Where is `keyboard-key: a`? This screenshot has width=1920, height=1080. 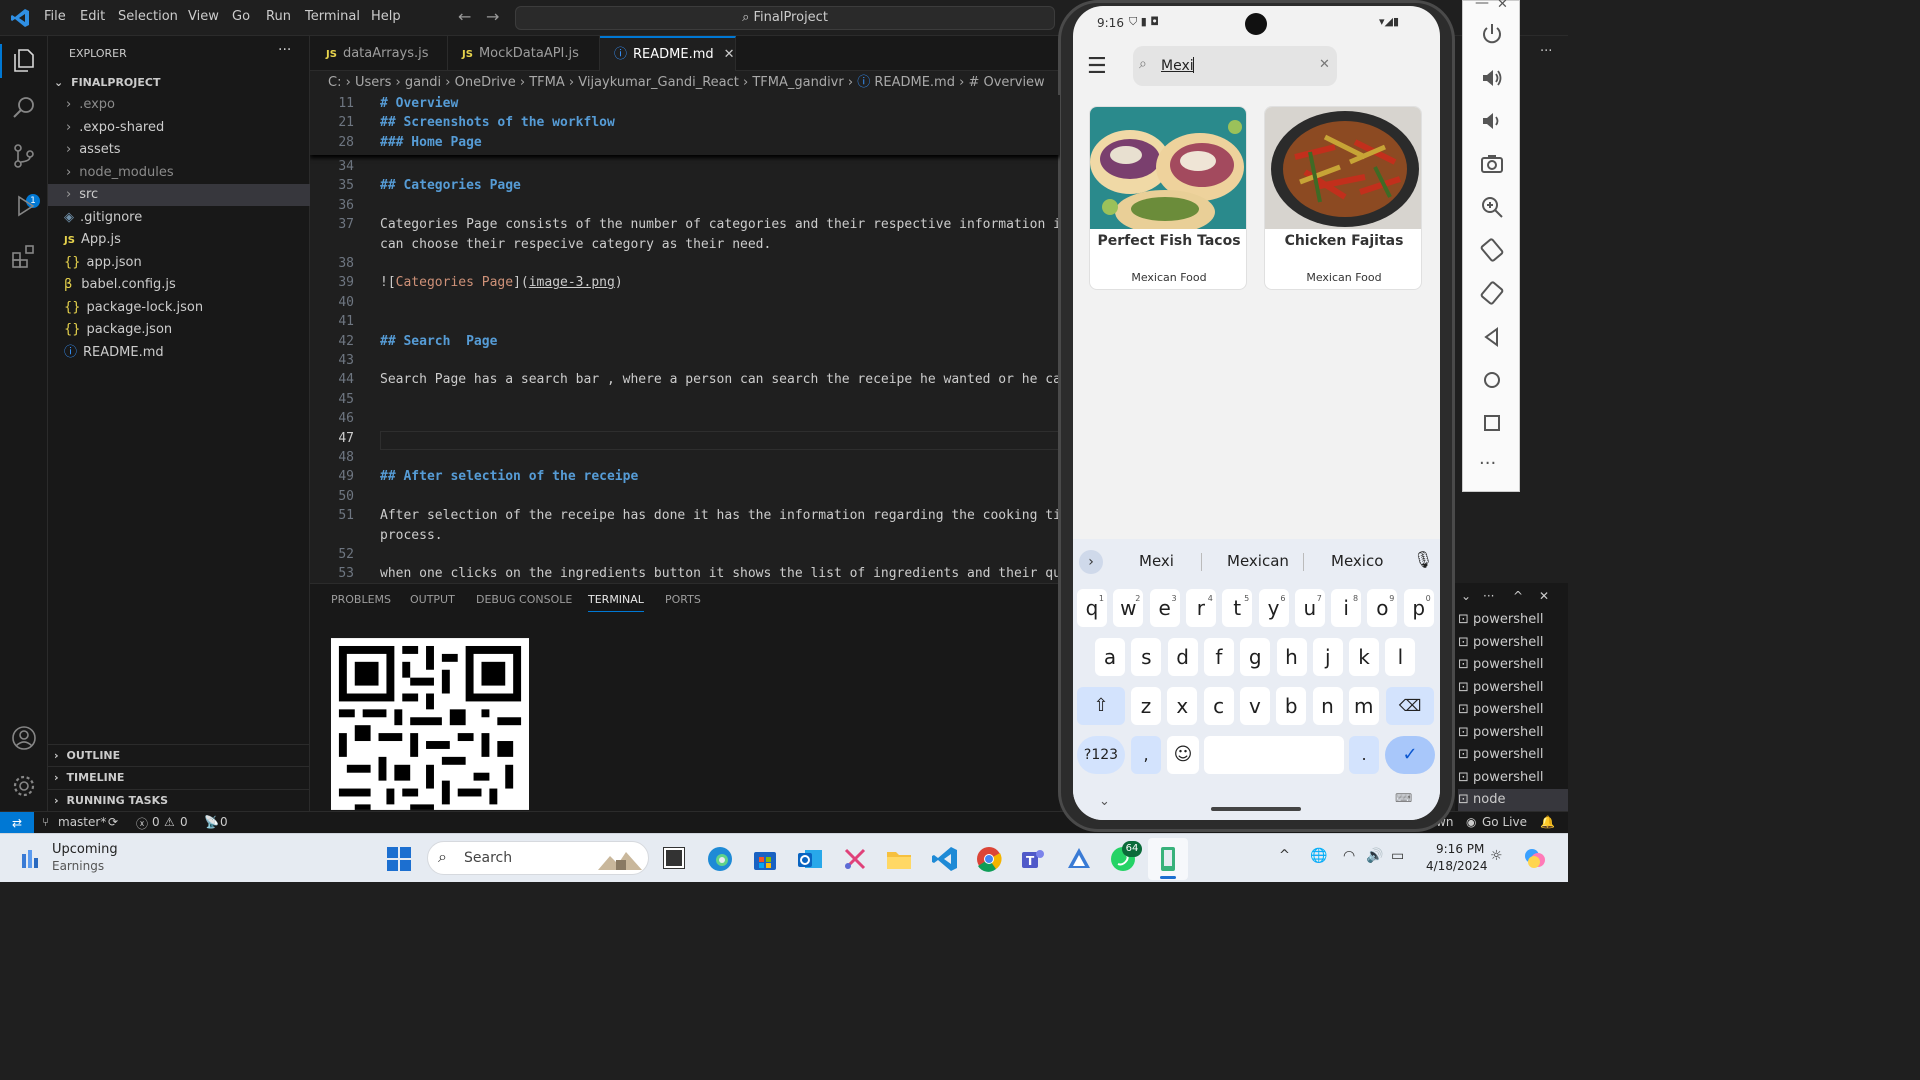
keyboard-key: a is located at coordinates (1110, 657).